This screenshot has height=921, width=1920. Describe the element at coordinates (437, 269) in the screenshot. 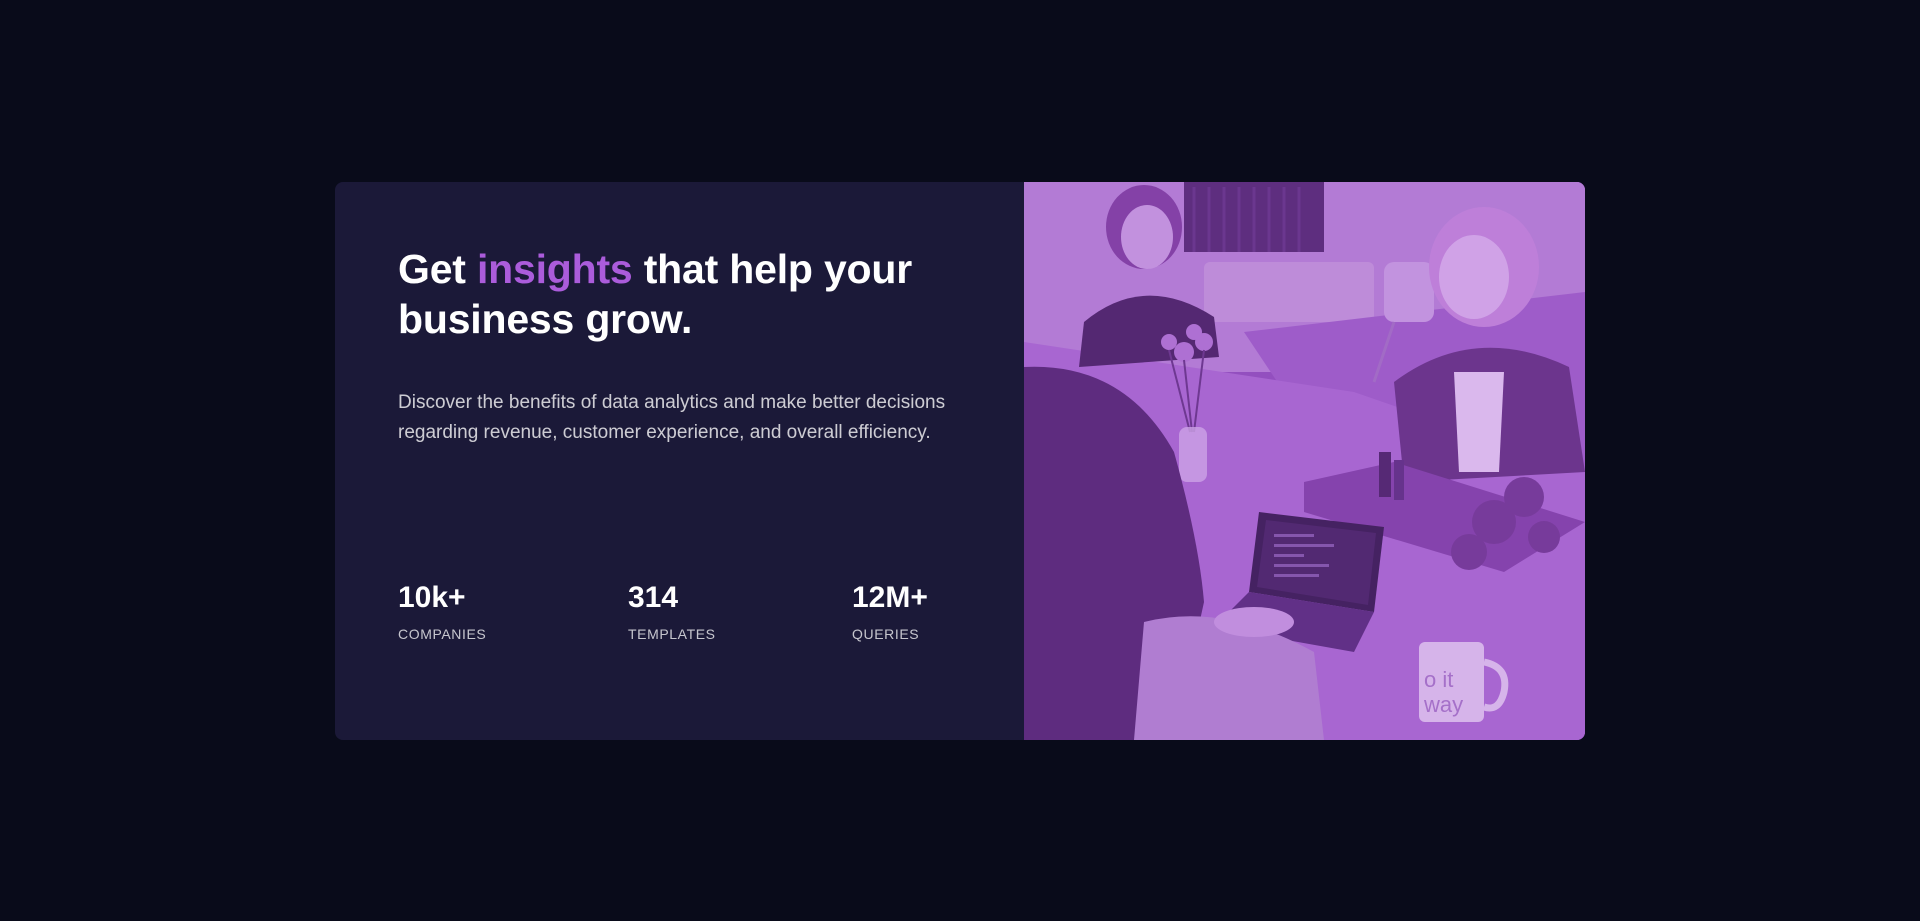

I see `headline-pre: Get` at that location.